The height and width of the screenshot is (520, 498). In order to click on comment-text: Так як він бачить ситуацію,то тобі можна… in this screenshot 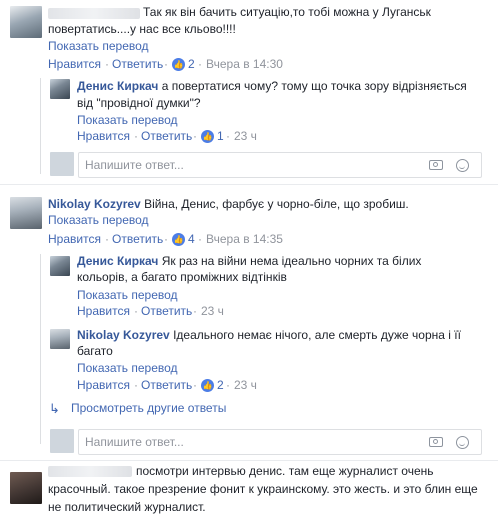, I will do `click(287, 12)`.